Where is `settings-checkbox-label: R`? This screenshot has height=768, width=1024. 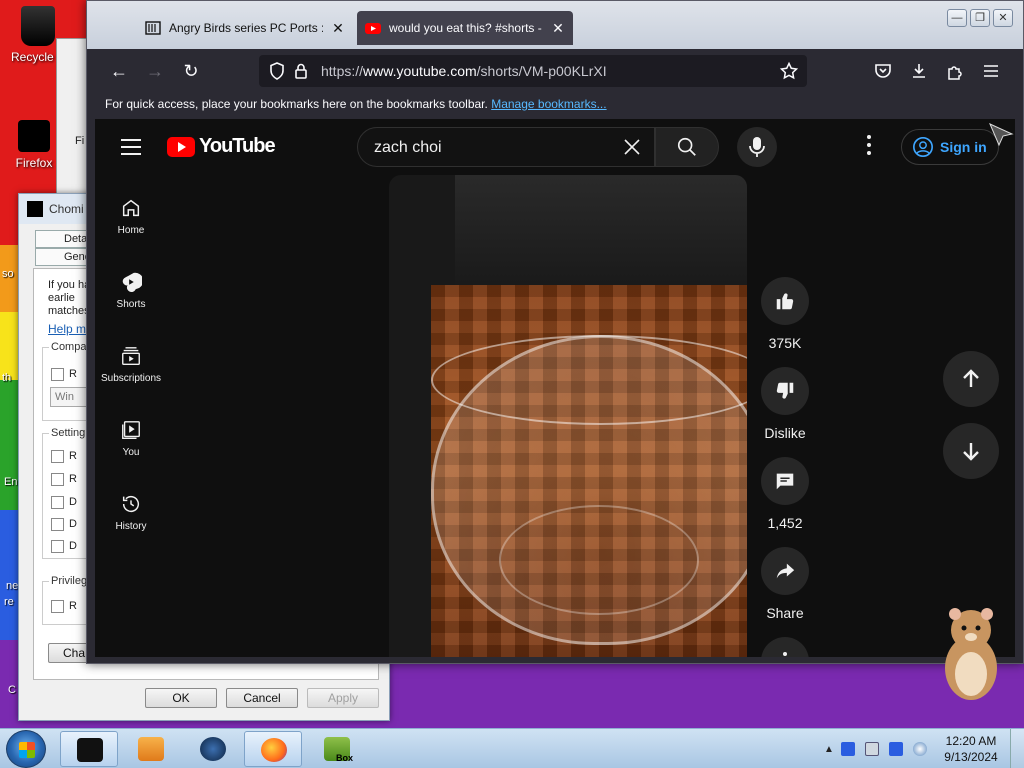
settings-checkbox-label: R is located at coordinates (73, 456).